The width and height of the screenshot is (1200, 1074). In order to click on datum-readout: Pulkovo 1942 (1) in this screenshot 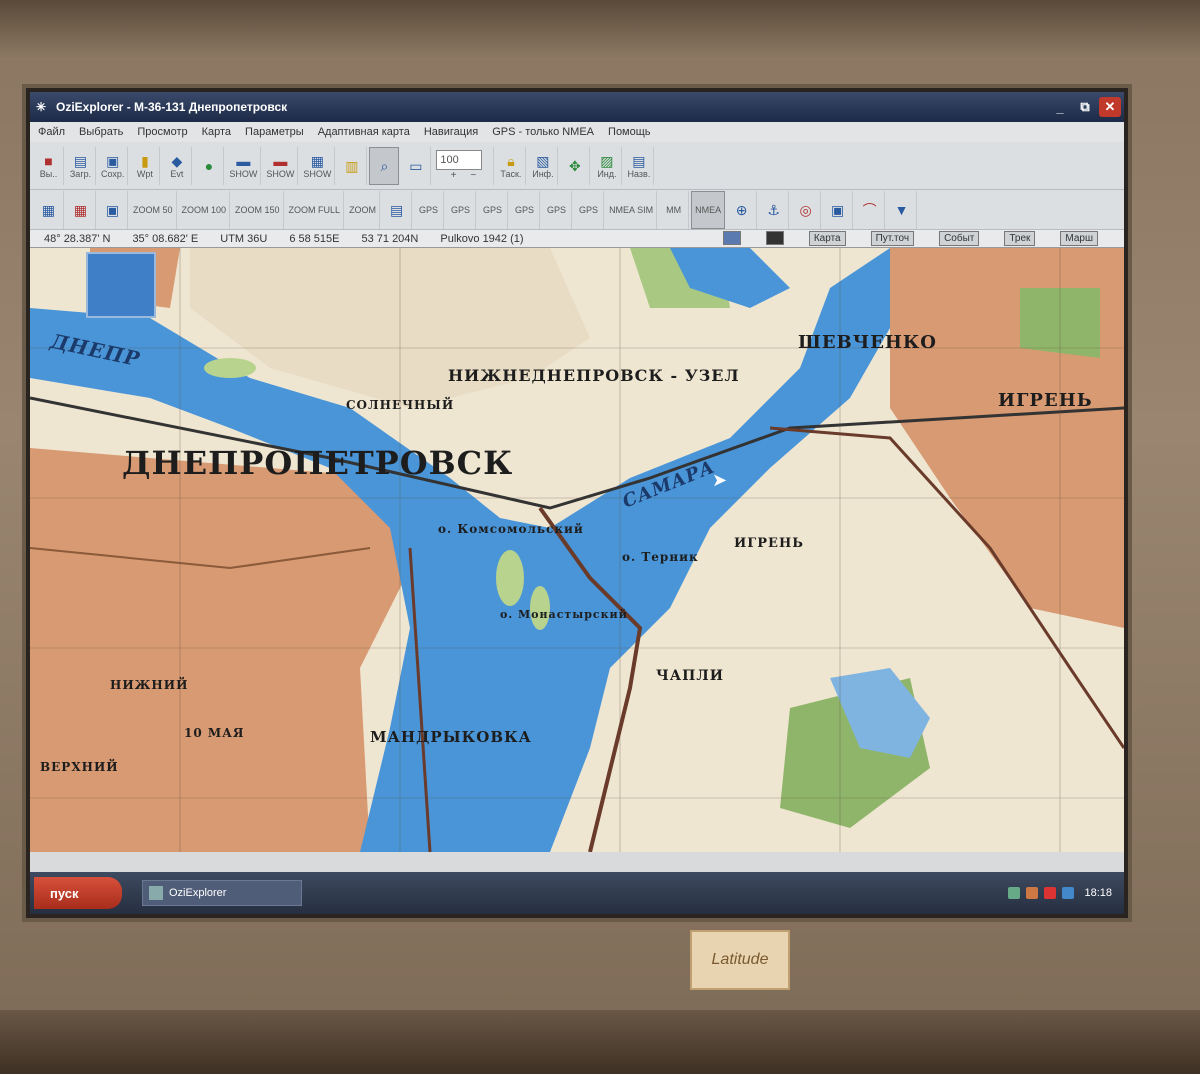, I will do `click(482, 238)`.